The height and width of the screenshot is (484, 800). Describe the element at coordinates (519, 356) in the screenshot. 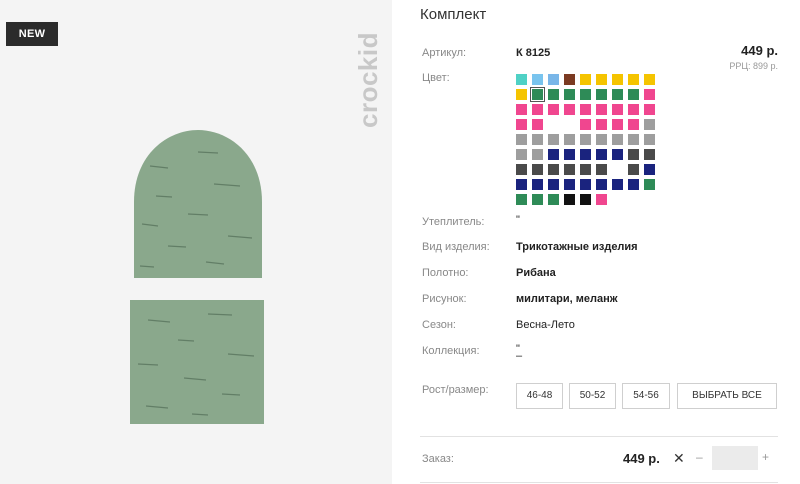

I see `collection-value-2: –` at that location.